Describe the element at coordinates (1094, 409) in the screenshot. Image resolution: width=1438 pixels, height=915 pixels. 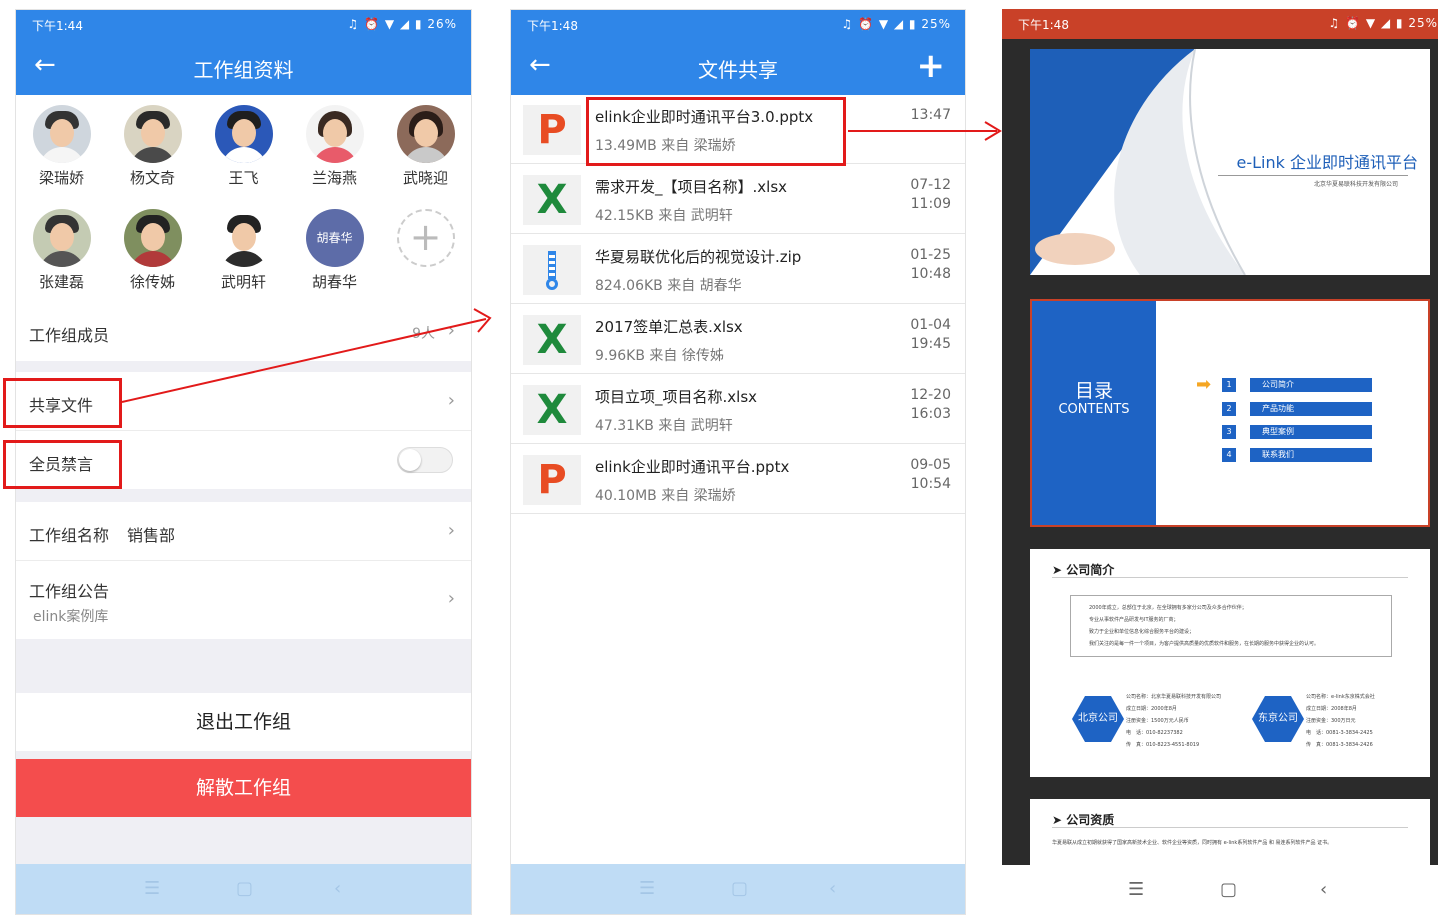
I see `contents-subtitle: CONTENTS` at that location.